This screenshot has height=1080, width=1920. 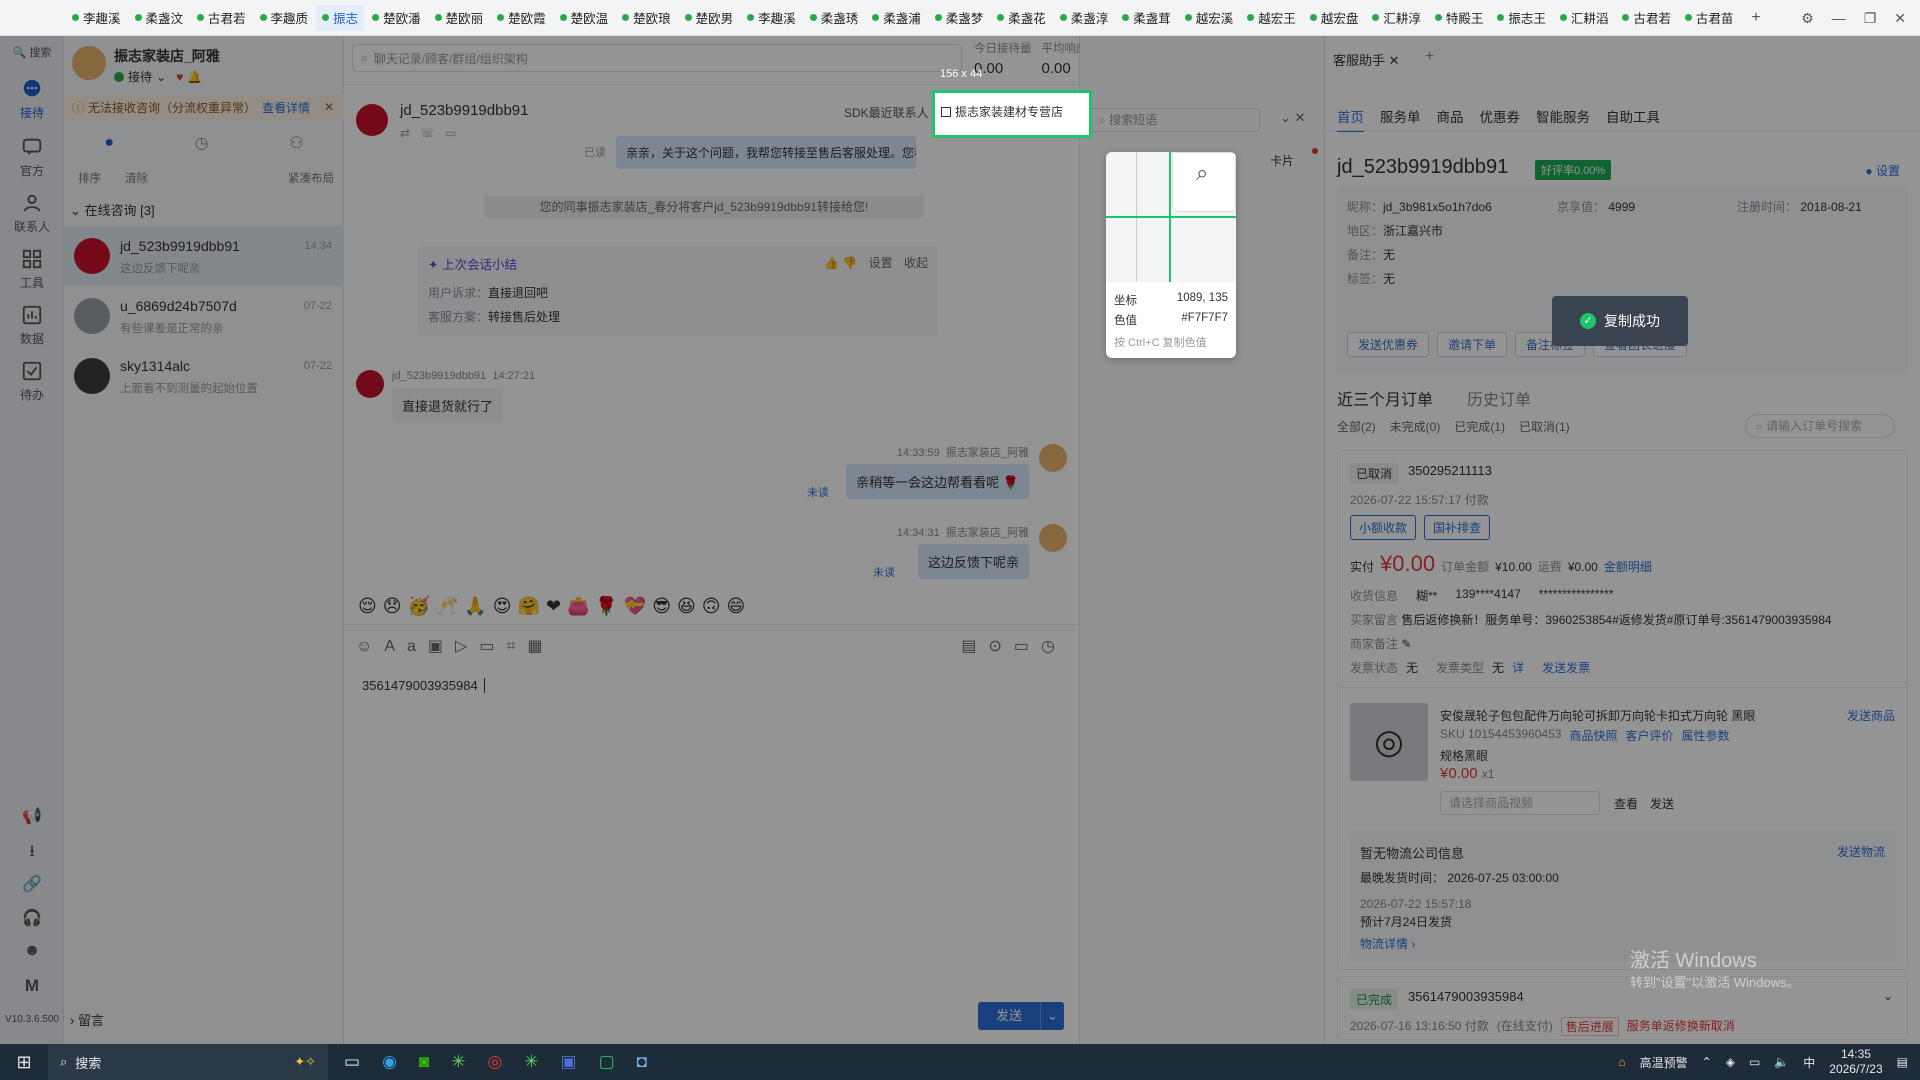 What do you see at coordinates (1396, 18) in the screenshot?
I see `top-tab: 汇耕淳` at bounding box center [1396, 18].